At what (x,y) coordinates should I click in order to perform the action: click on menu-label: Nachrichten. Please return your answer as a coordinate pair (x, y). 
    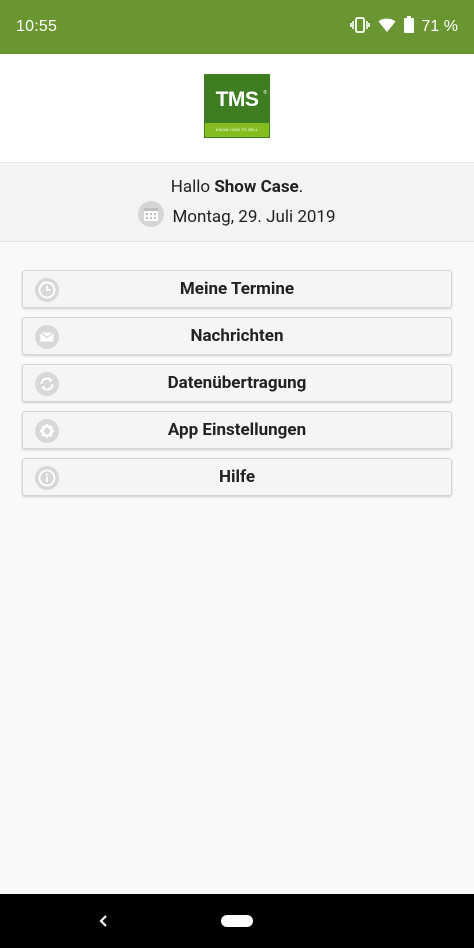
    Looking at the image, I should click on (237, 336).